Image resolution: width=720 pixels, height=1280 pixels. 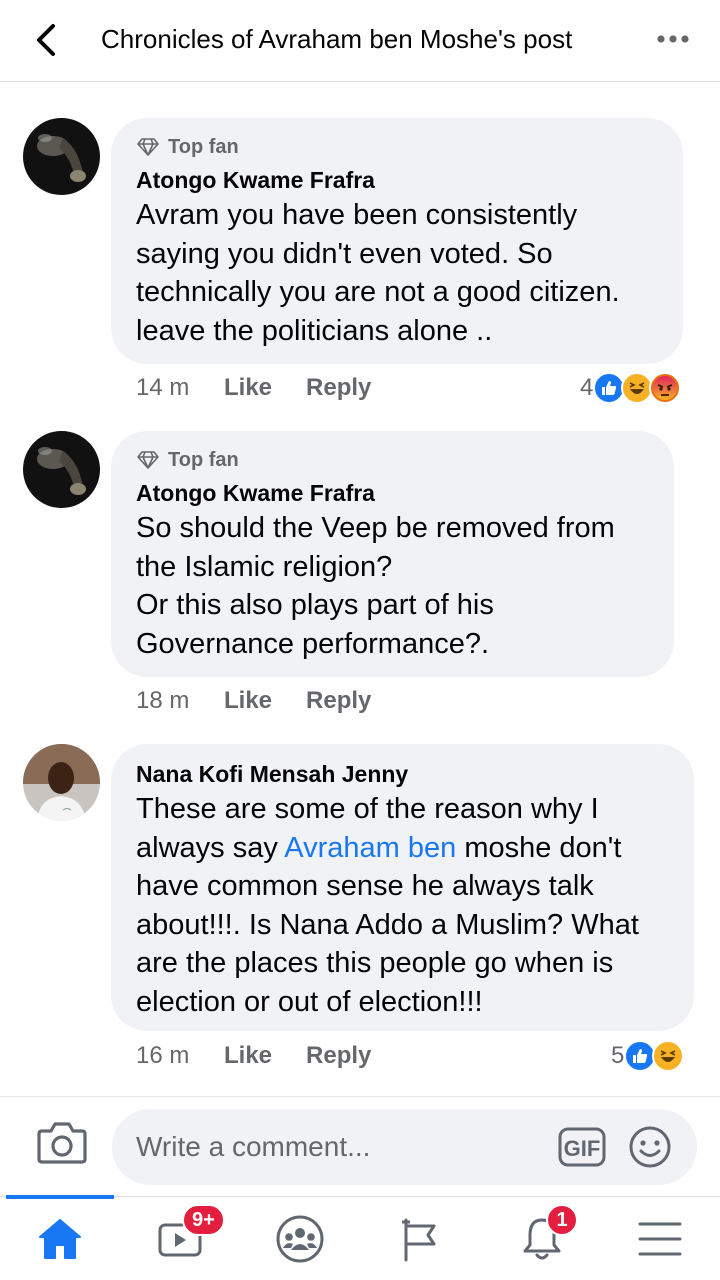 I want to click on comment-actions: 16 m Like Reply, so click(x=270, y=1056).